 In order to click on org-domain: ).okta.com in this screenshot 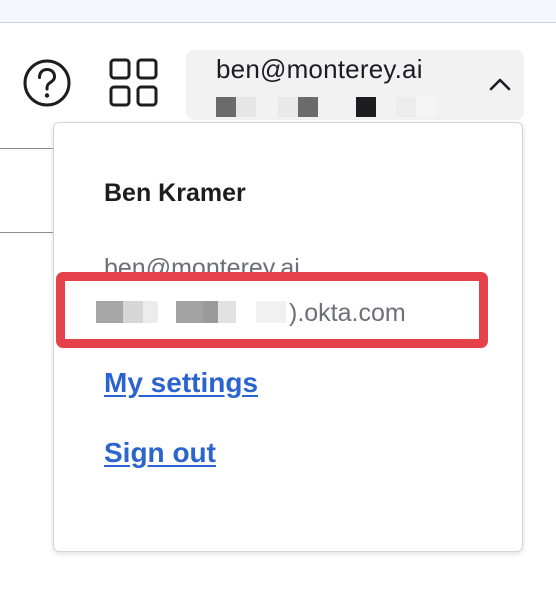, I will do `click(291, 314)`.